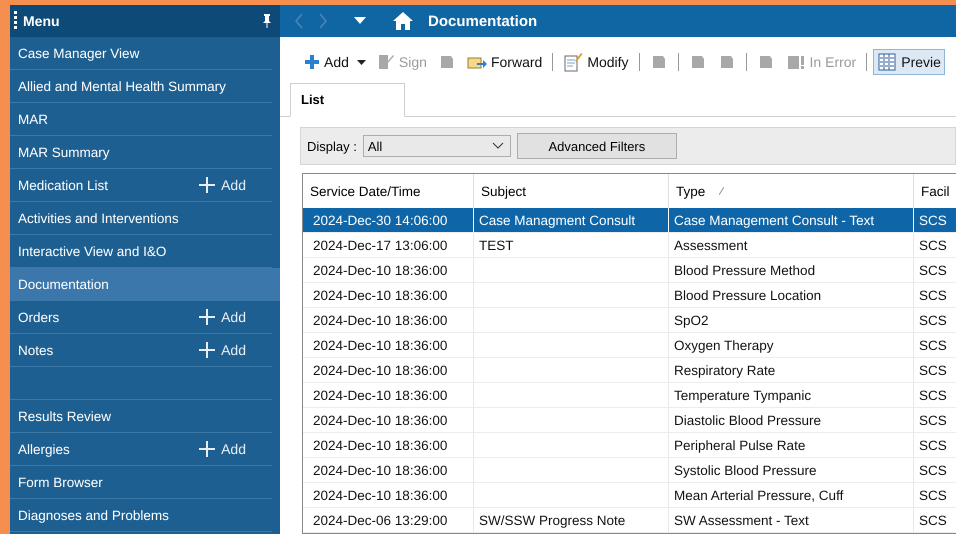 The width and height of the screenshot is (956, 534). What do you see at coordinates (141, 119) in the screenshot?
I see `menu-item: MAR` at bounding box center [141, 119].